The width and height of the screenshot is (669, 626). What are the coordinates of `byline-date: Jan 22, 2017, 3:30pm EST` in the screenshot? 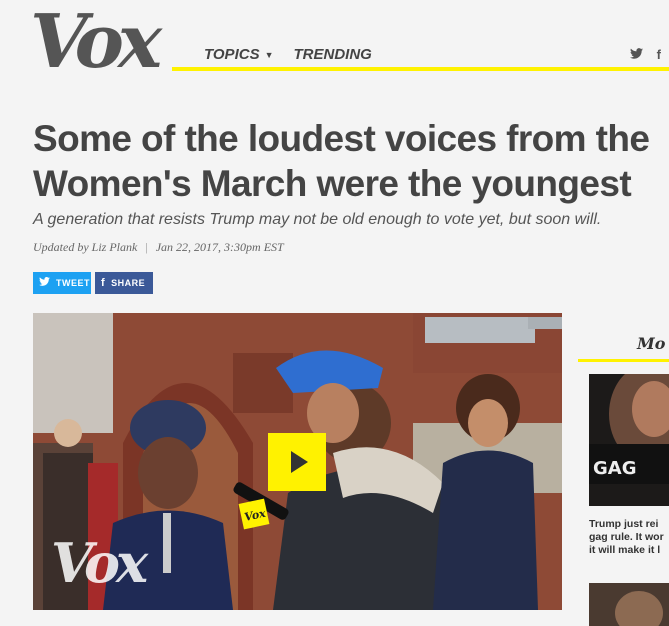 It's located at (219, 247).